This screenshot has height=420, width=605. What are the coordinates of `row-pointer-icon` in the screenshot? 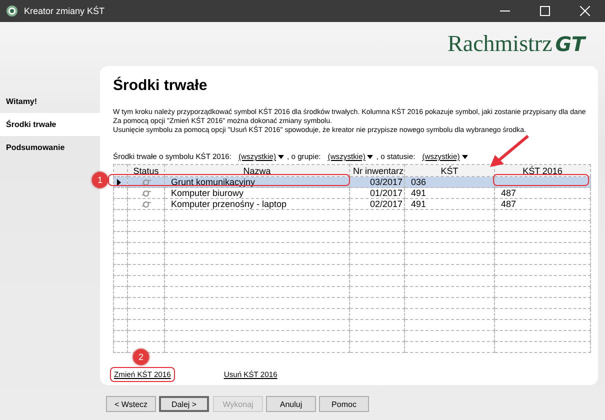 It's located at (119, 182).